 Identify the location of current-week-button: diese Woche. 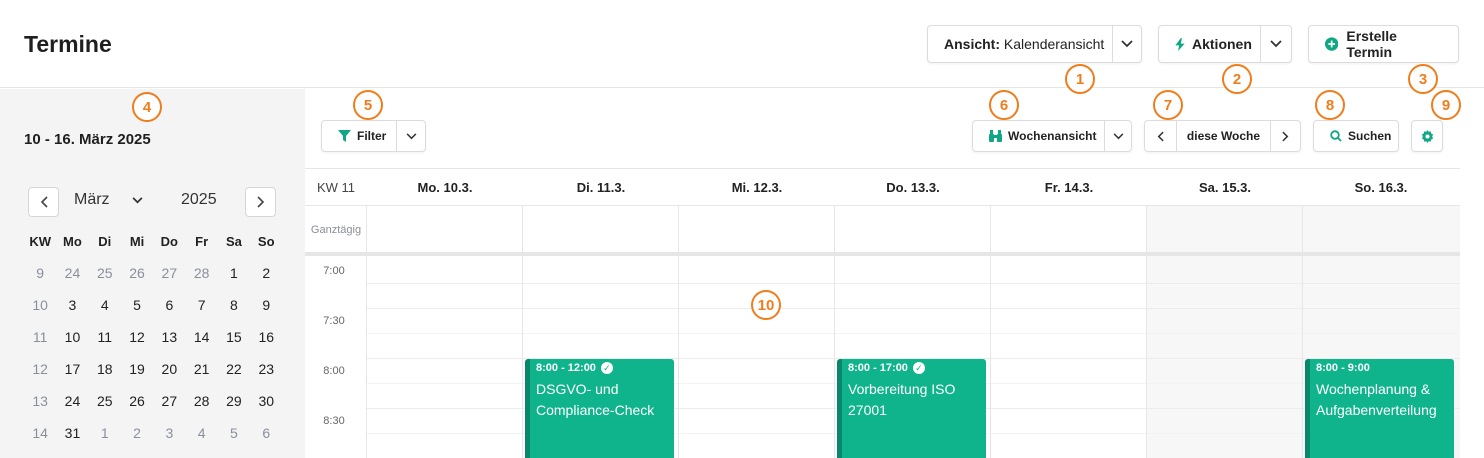
(1222, 136).